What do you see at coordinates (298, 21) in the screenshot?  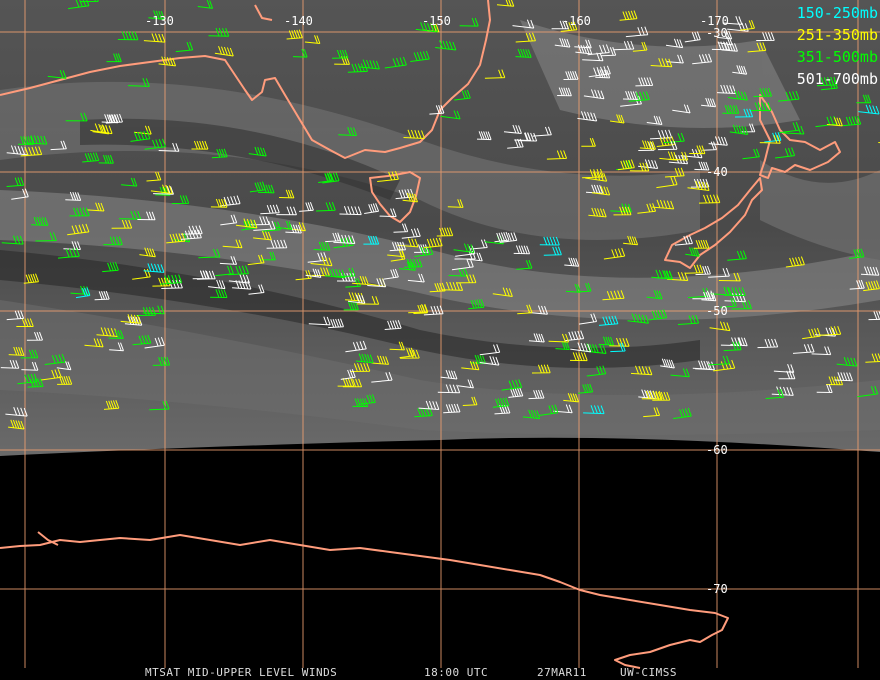 I see `lon-label: -140` at bounding box center [298, 21].